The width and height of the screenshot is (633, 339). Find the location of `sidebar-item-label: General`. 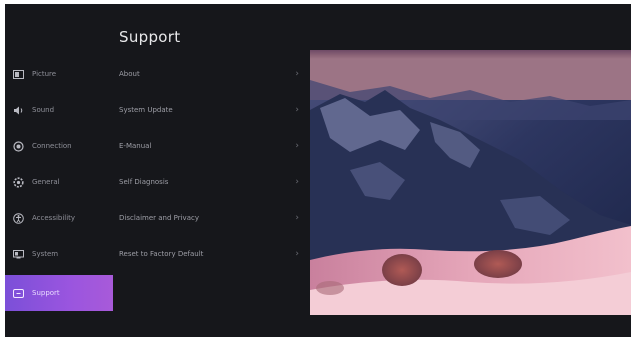

sidebar-item-label: General is located at coordinates (46, 182).